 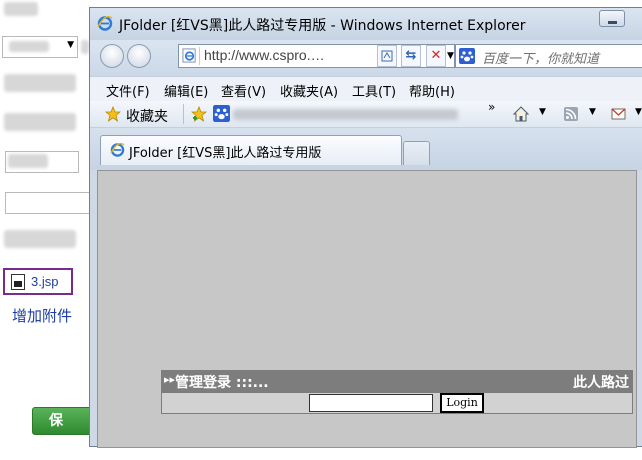 What do you see at coordinates (199, 56) in the screenshot?
I see `address-separator` at bounding box center [199, 56].